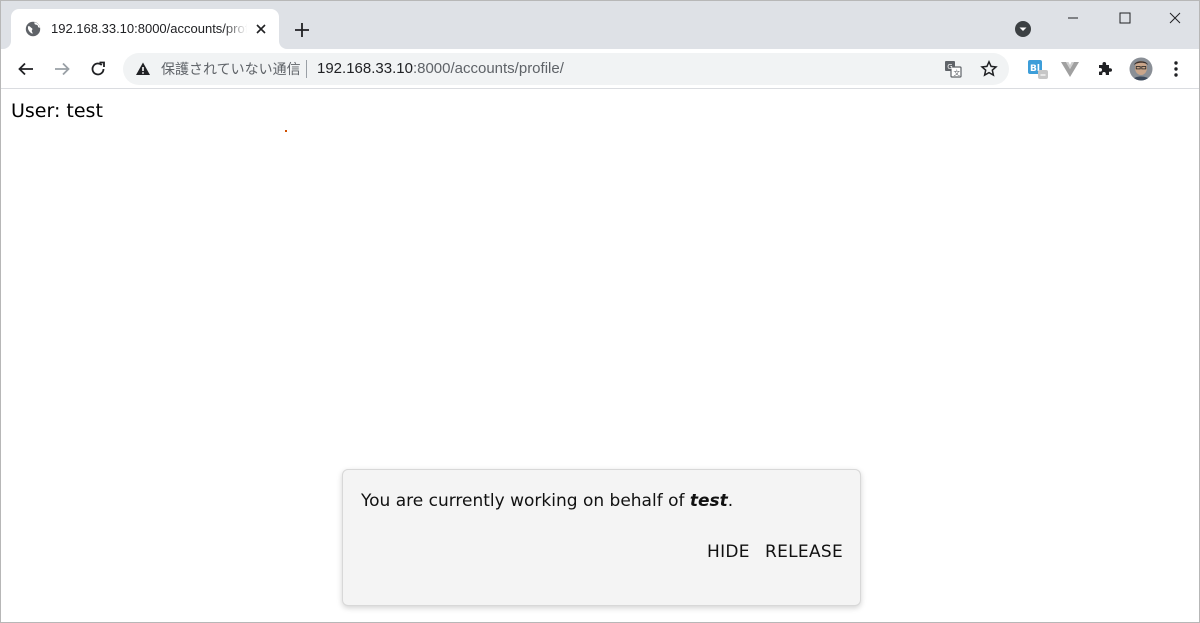  Describe the element at coordinates (708, 501) in the screenshot. I see `impersonated-user: test` at that location.